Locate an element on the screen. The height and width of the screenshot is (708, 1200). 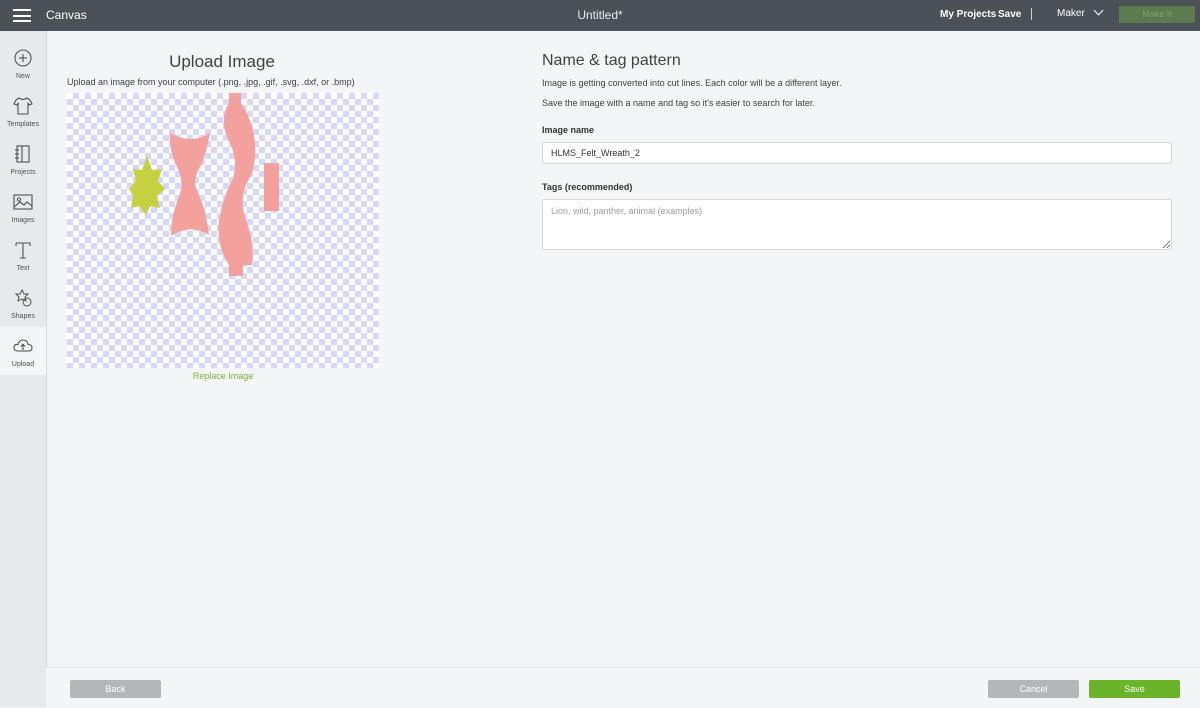
image-name-input is located at coordinates (857, 153).